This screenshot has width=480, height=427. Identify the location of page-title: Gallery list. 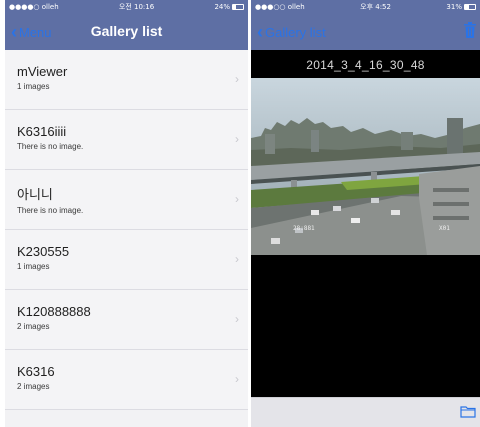
(126, 31).